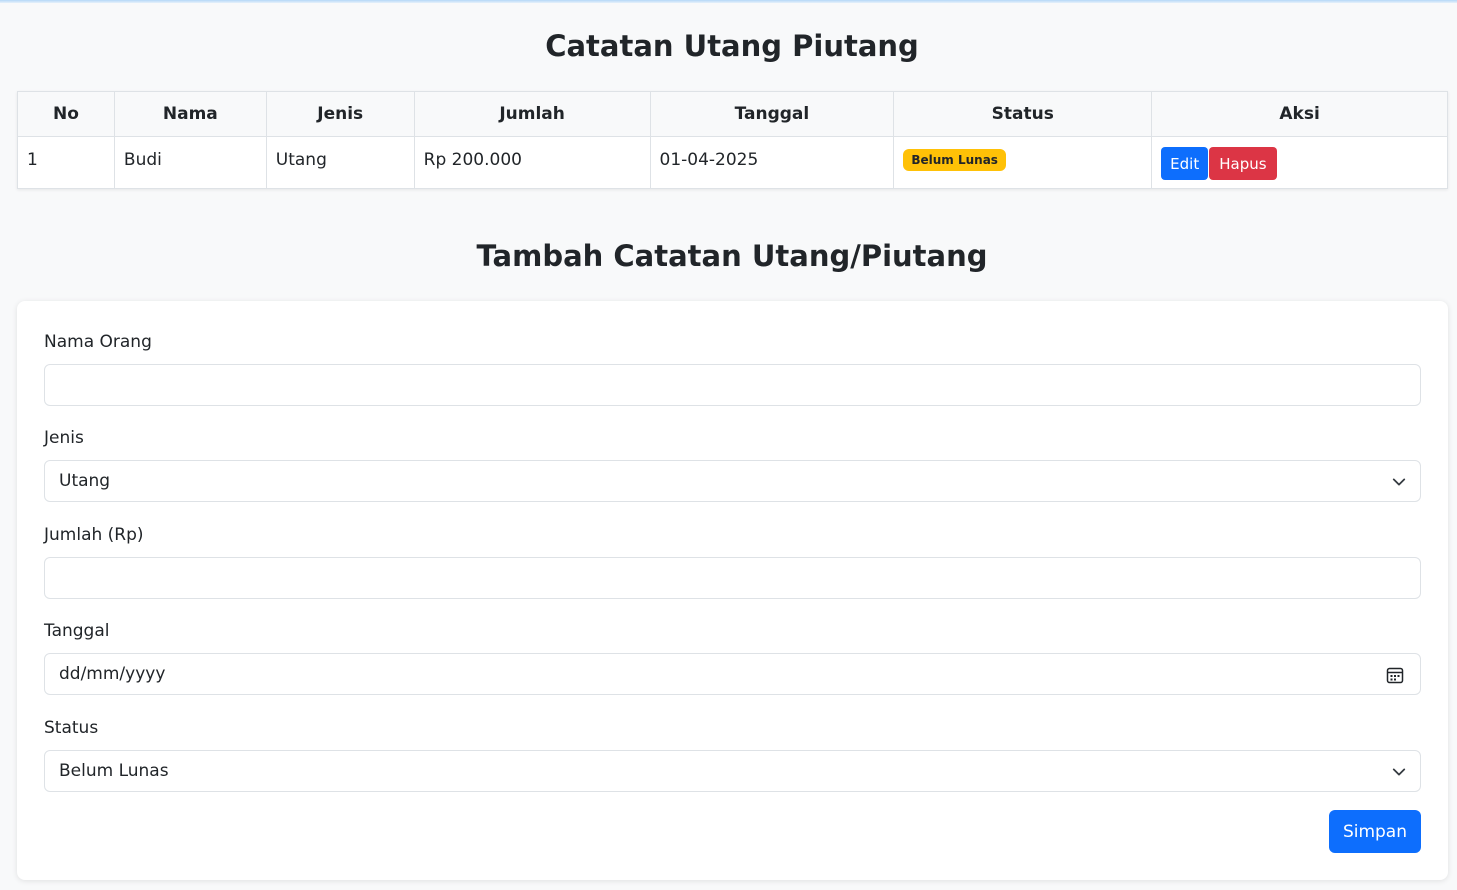 The image size is (1457, 890). Describe the element at coordinates (728, 1) in the screenshot. I see `top-accent-line` at that location.